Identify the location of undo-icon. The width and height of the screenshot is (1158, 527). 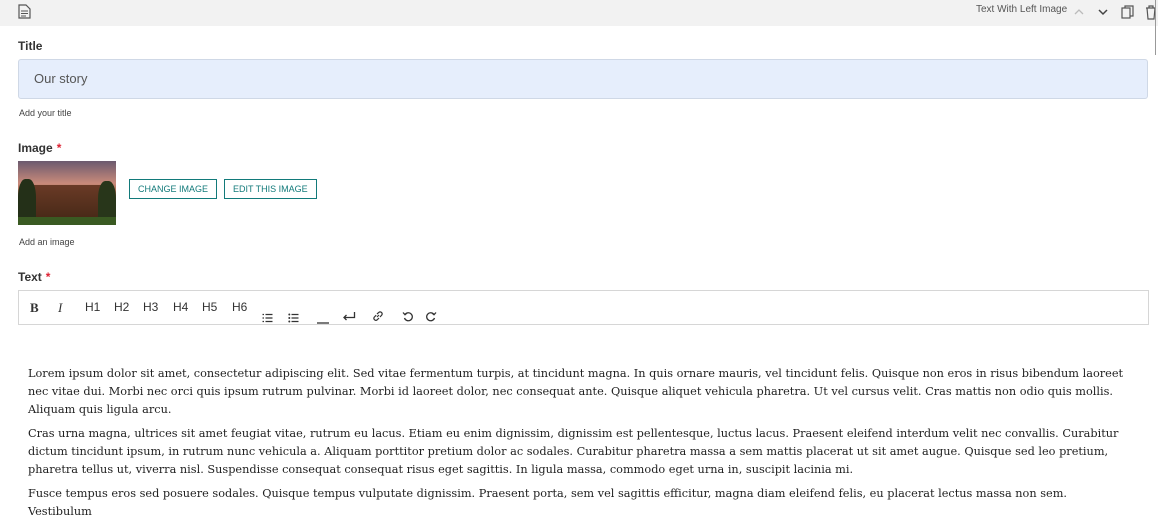
(408, 312).